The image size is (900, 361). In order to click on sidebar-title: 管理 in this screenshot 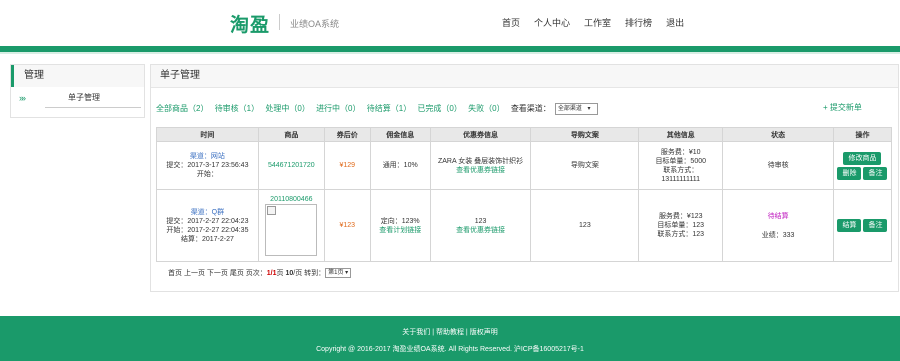, I will do `click(77, 76)`.